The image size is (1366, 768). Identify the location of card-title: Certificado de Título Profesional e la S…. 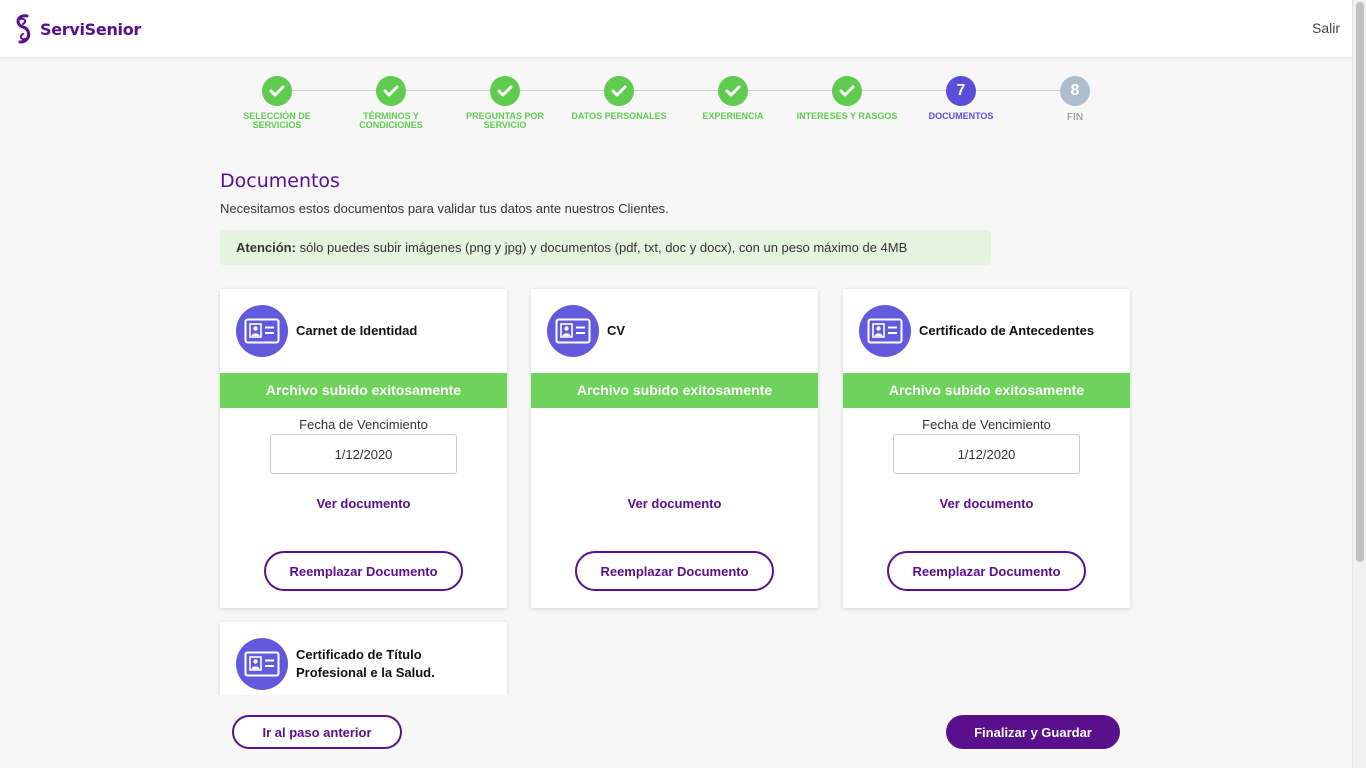
(365, 663).